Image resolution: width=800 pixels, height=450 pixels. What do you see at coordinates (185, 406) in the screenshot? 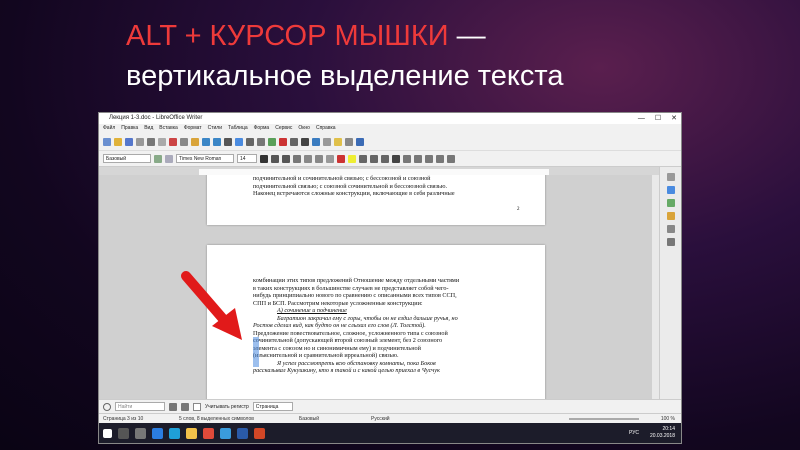
I see `find-next-icon` at bounding box center [185, 406].